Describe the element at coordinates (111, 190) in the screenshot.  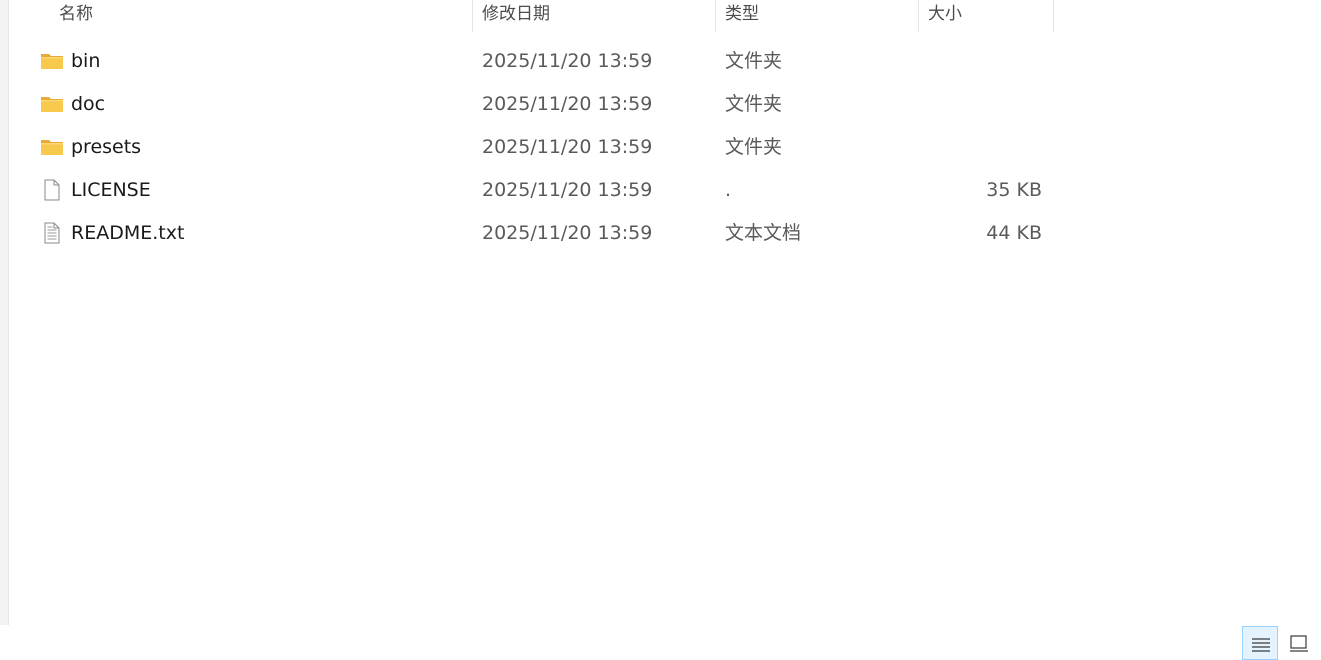
I see `file-name: LICENSE` at that location.